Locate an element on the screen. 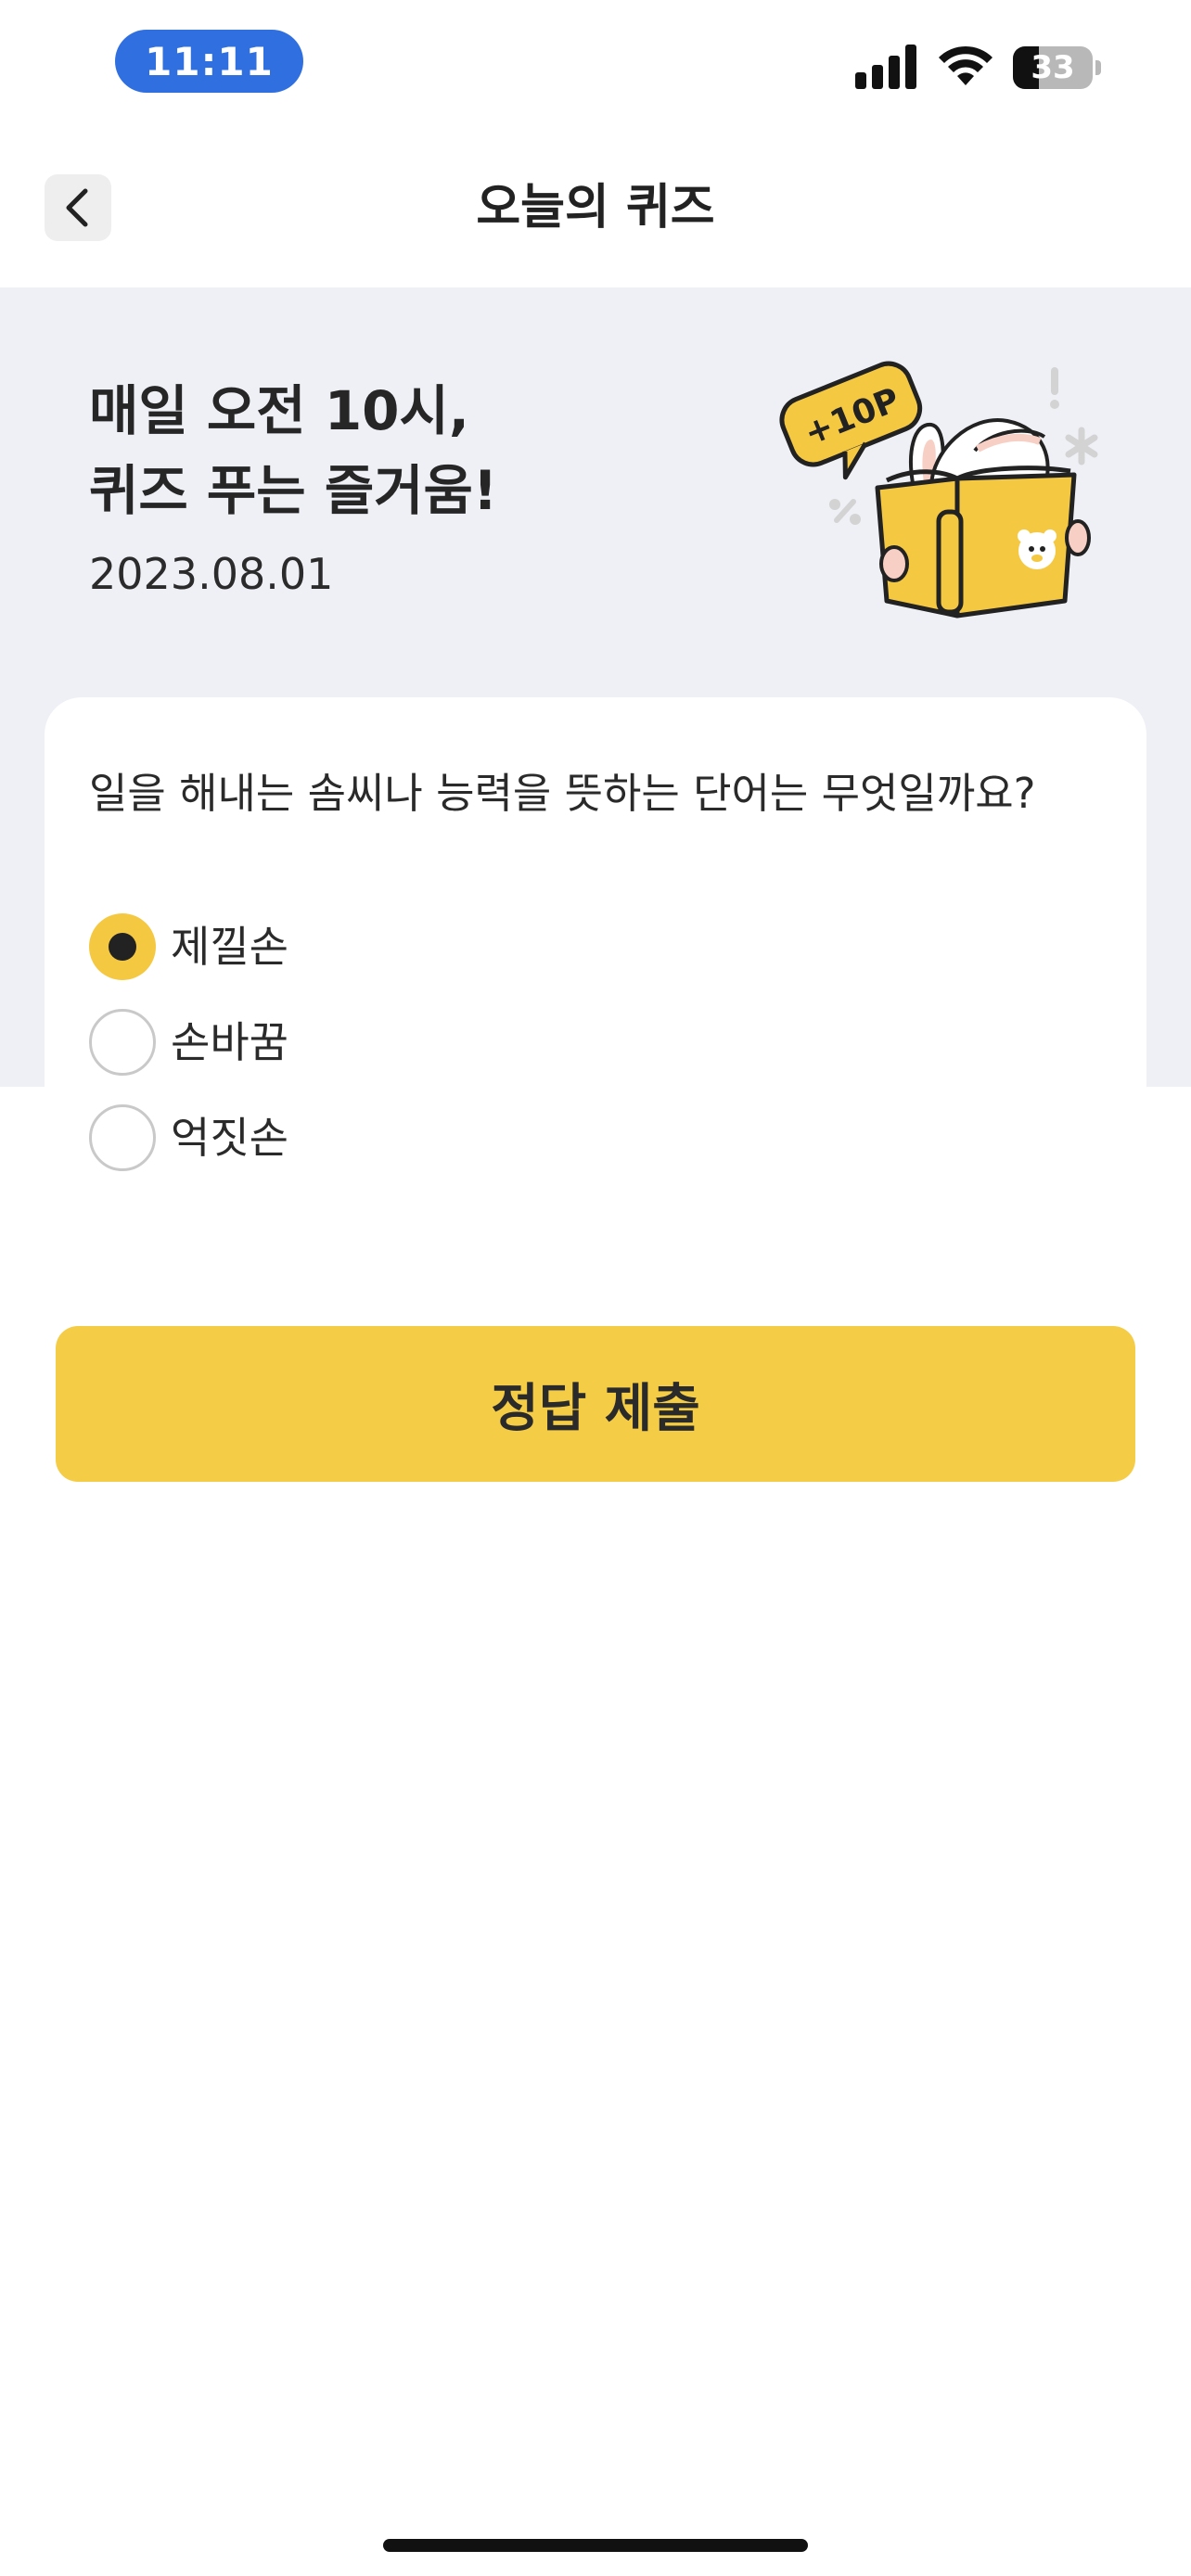 The width and height of the screenshot is (1191, 2576). nav-header: 오늘의 퀴즈 is located at coordinates (595, 213).